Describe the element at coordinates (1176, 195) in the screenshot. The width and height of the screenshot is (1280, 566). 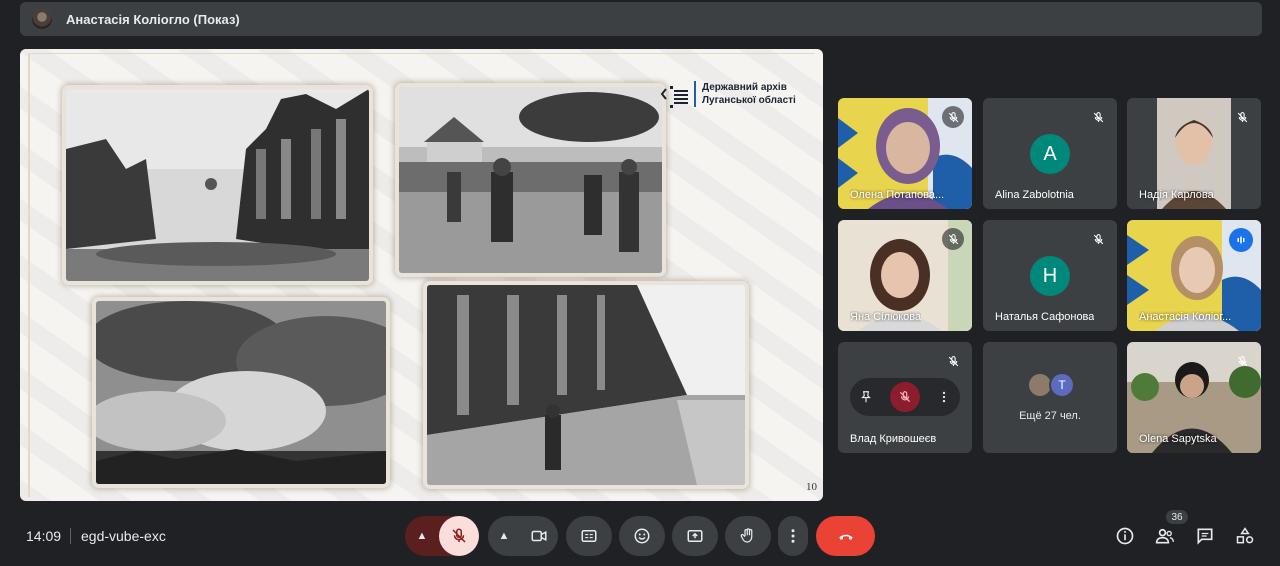
I see `participant-name: Надія Карлова` at that location.